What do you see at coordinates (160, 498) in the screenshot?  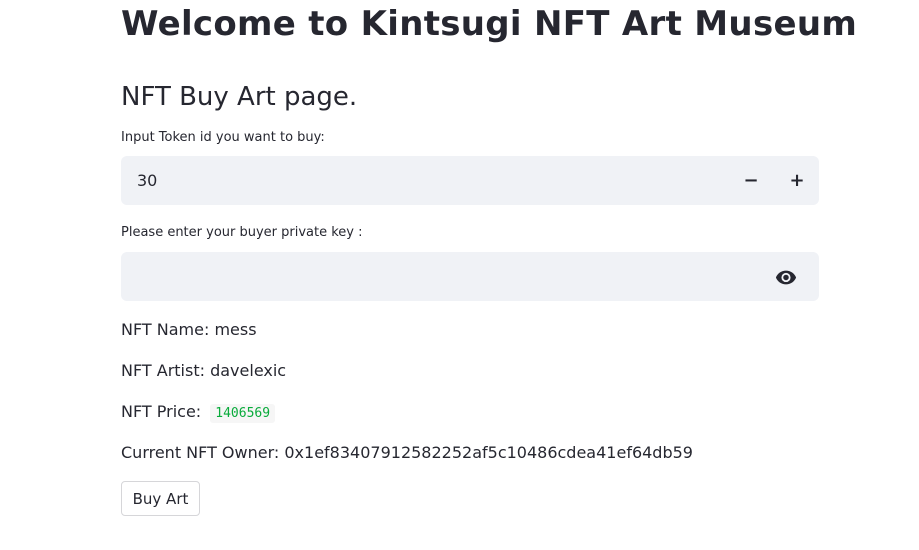 I see `buy-art-button: Buy Art` at bounding box center [160, 498].